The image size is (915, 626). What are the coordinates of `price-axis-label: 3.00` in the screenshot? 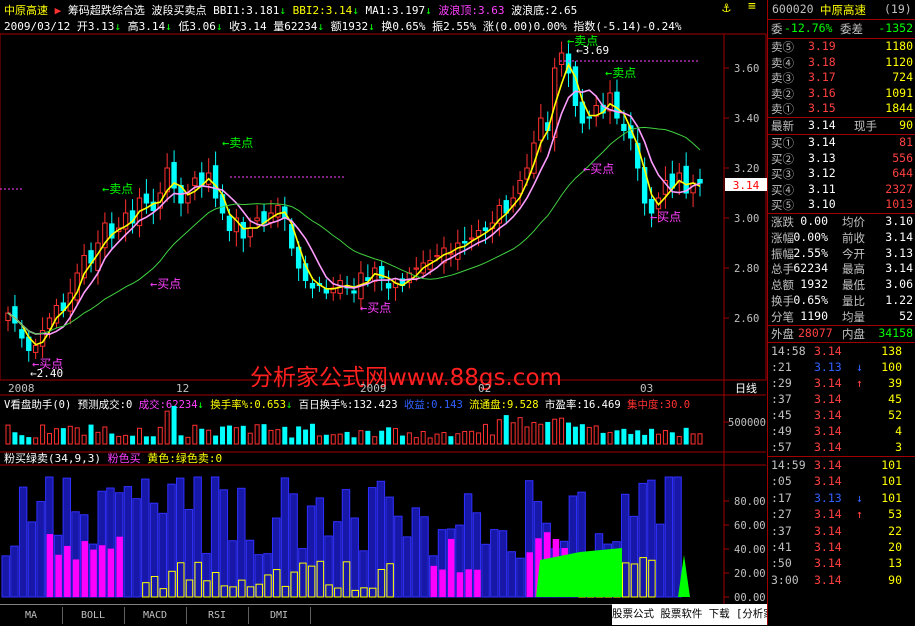 It's located at (746, 219).